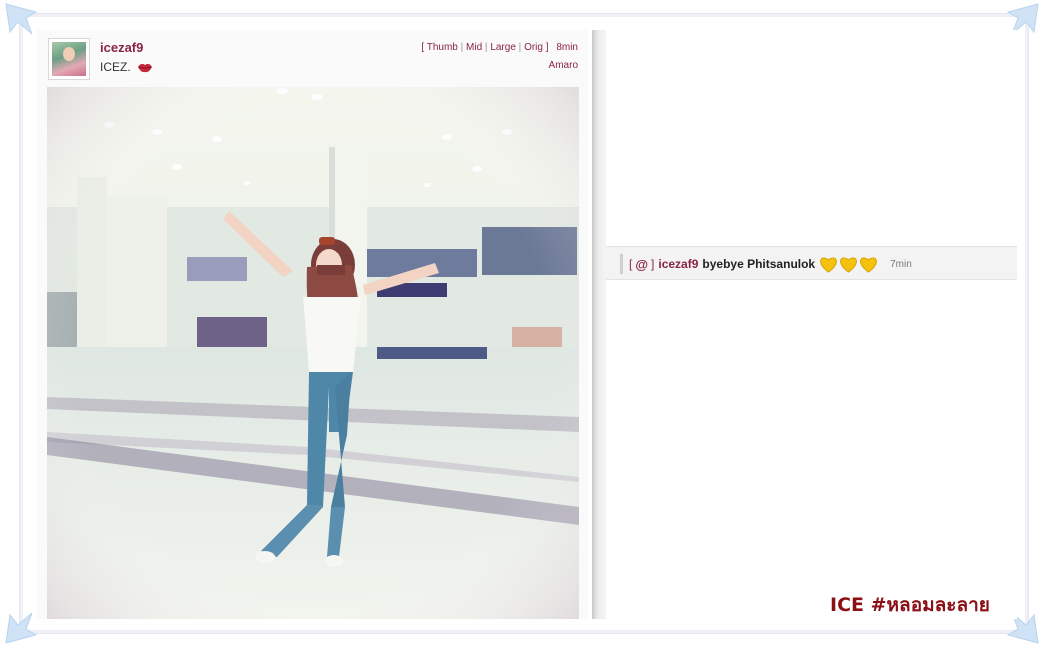 This screenshot has height=649, width=1046. I want to click on comment-time: 7min, so click(901, 264).